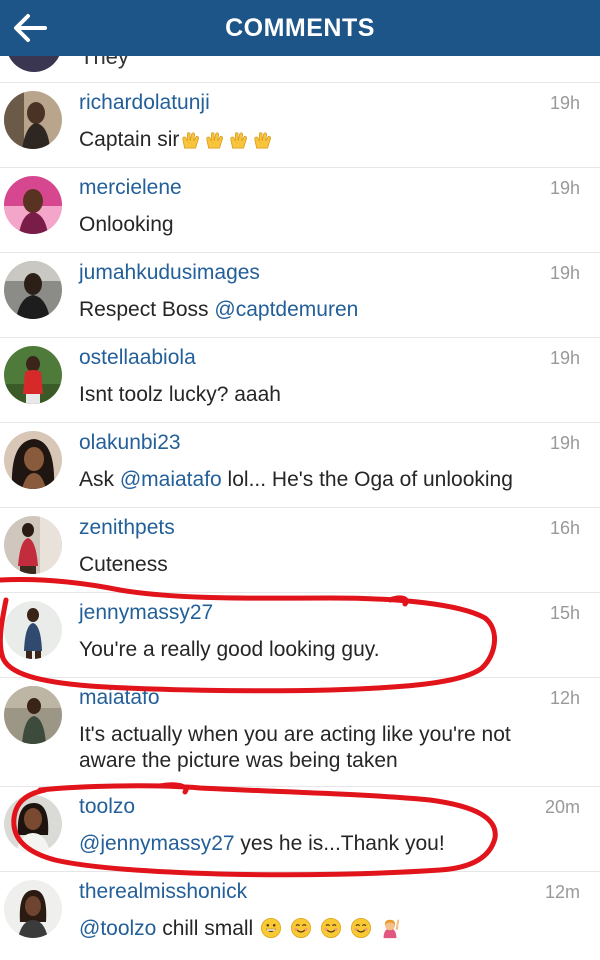  Describe the element at coordinates (144, 103) in the screenshot. I see `comment-username: richardolatunji` at that location.